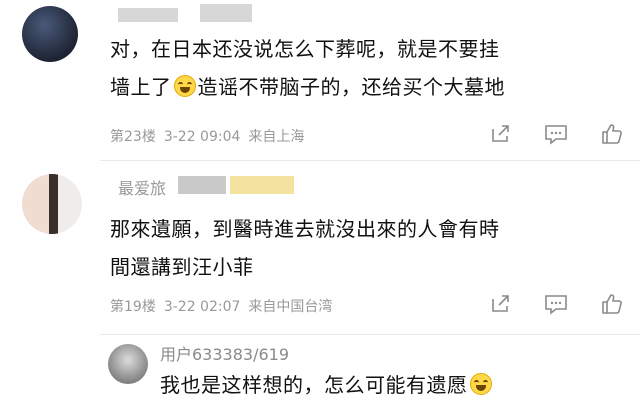 This screenshot has width=640, height=405. I want to click on floor-number: 第19楼, so click(133, 307).